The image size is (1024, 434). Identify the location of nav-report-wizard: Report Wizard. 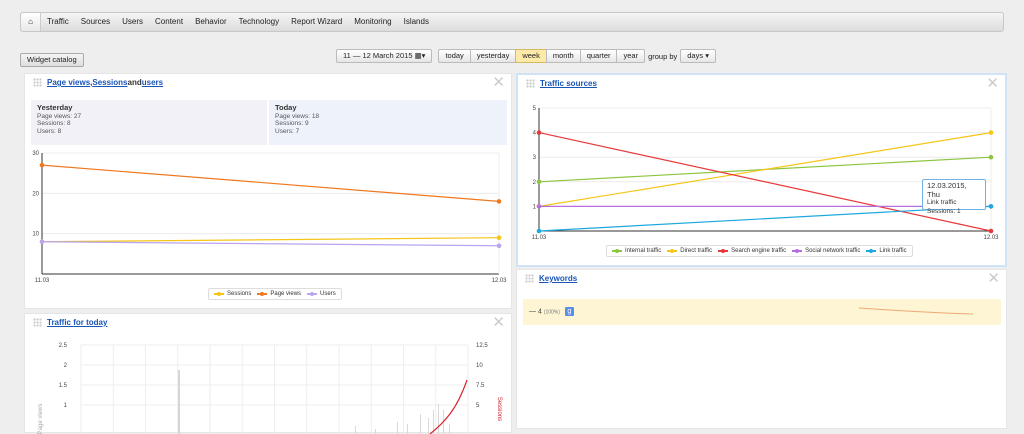
(316, 22).